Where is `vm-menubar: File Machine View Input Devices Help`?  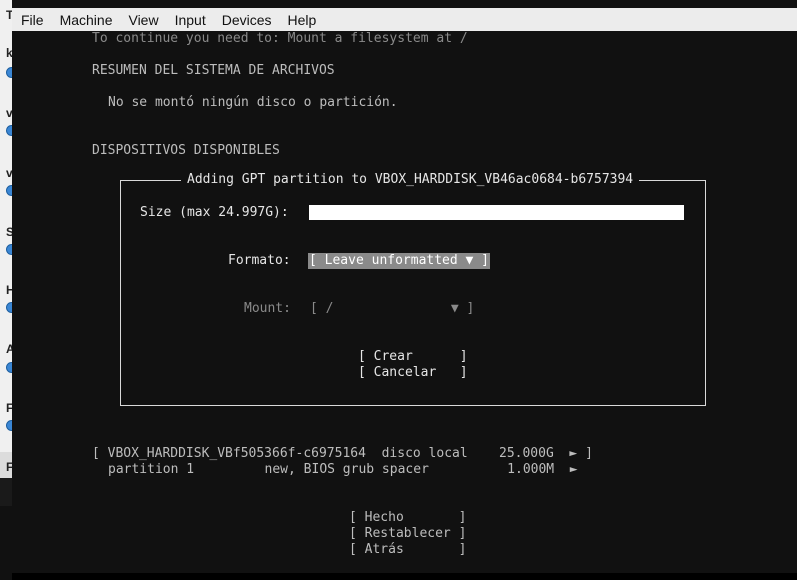
vm-menubar: File Machine View Input Devices Help is located at coordinates (404, 20).